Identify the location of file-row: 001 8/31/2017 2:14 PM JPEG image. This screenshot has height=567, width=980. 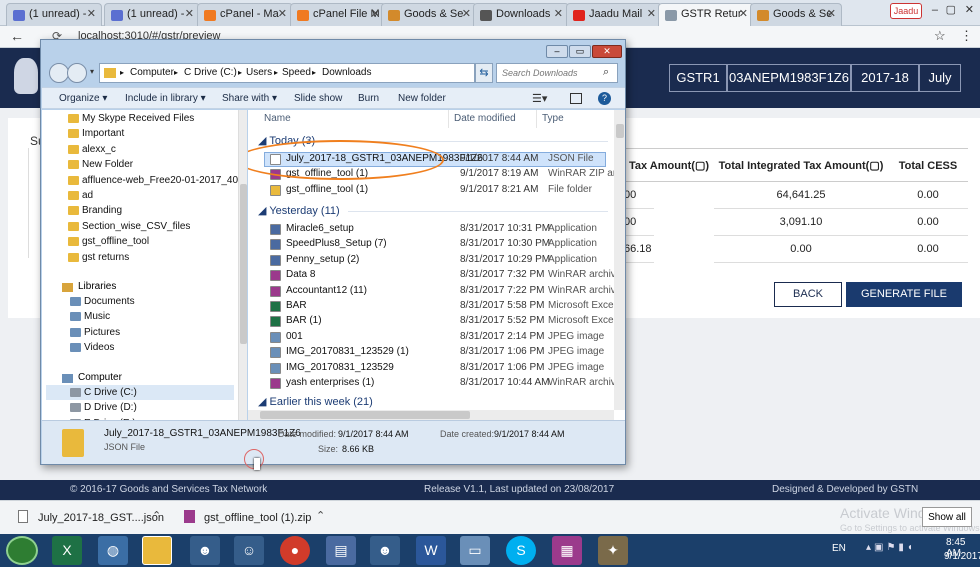
(440, 337).